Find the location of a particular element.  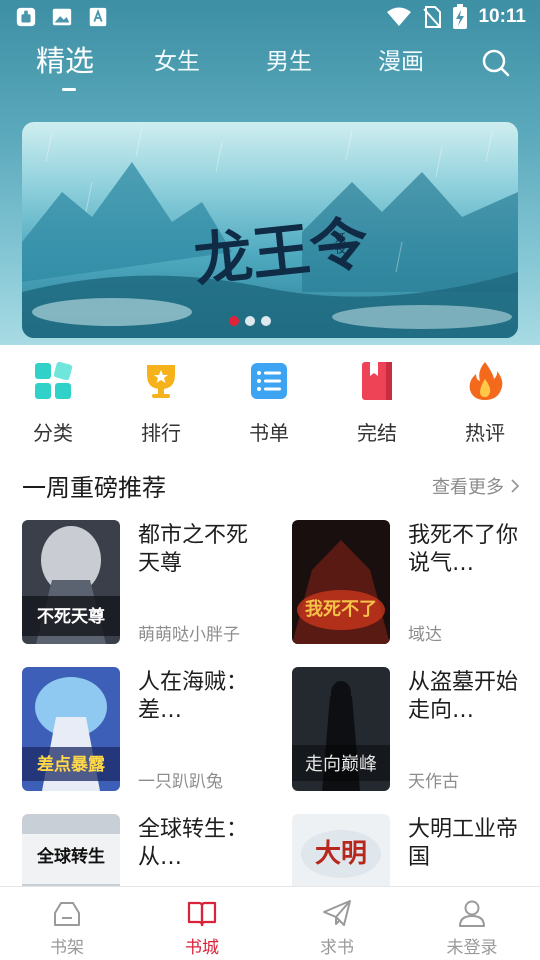

book-author: 域达 is located at coordinates (425, 635).